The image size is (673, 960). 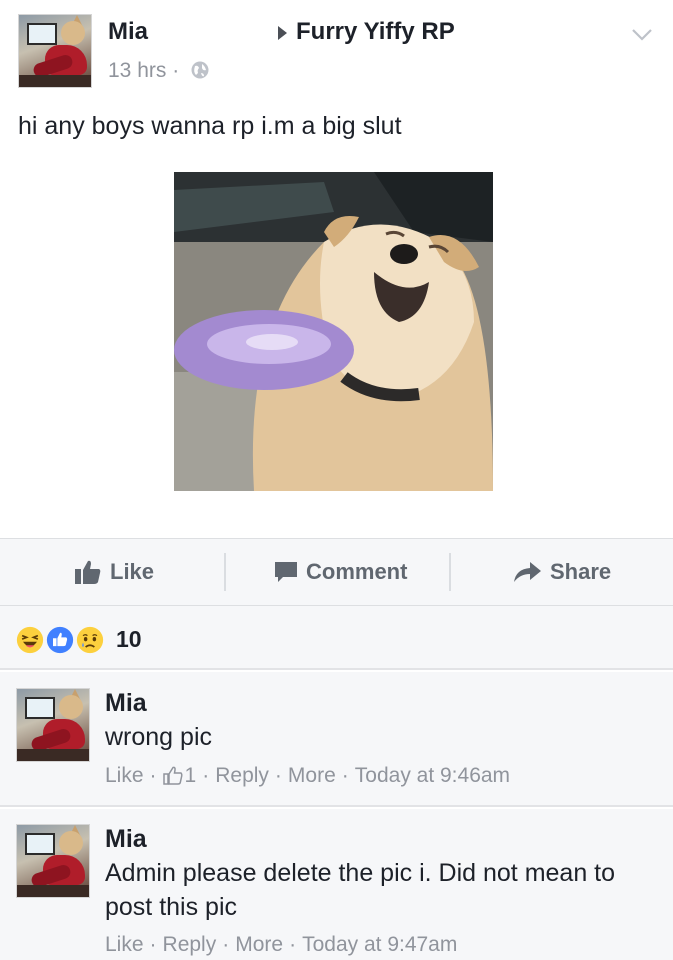 I want to click on author-avatar, so click(x=55, y=51).